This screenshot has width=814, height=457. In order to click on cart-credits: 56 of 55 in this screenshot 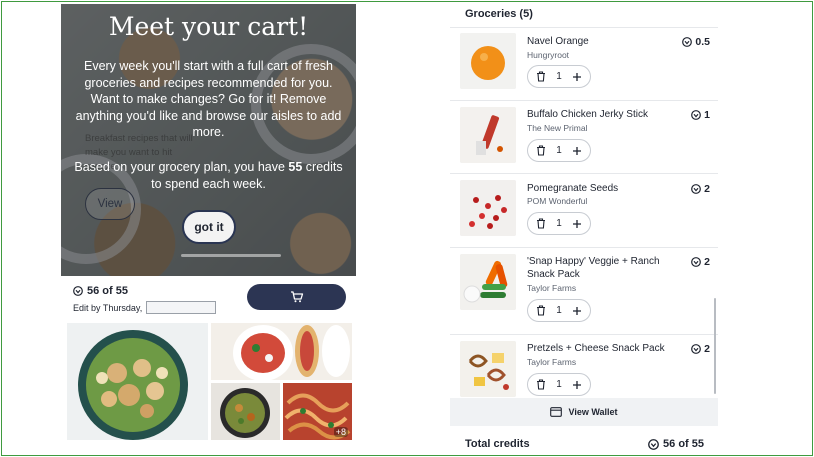, I will do `click(100, 291)`.